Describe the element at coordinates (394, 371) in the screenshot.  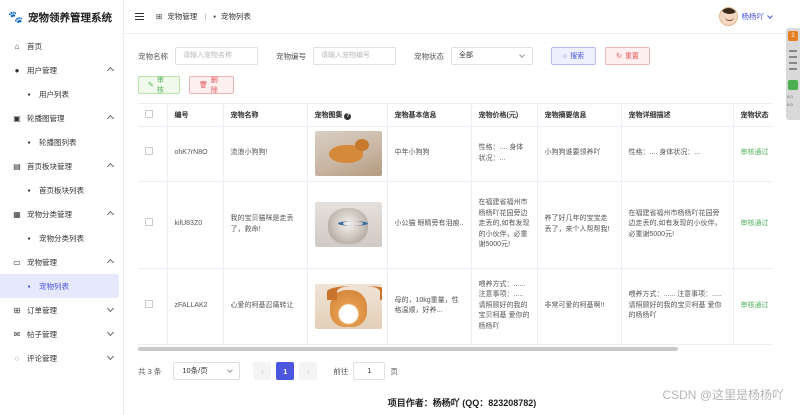
I see `page-unit-label: 页` at that location.